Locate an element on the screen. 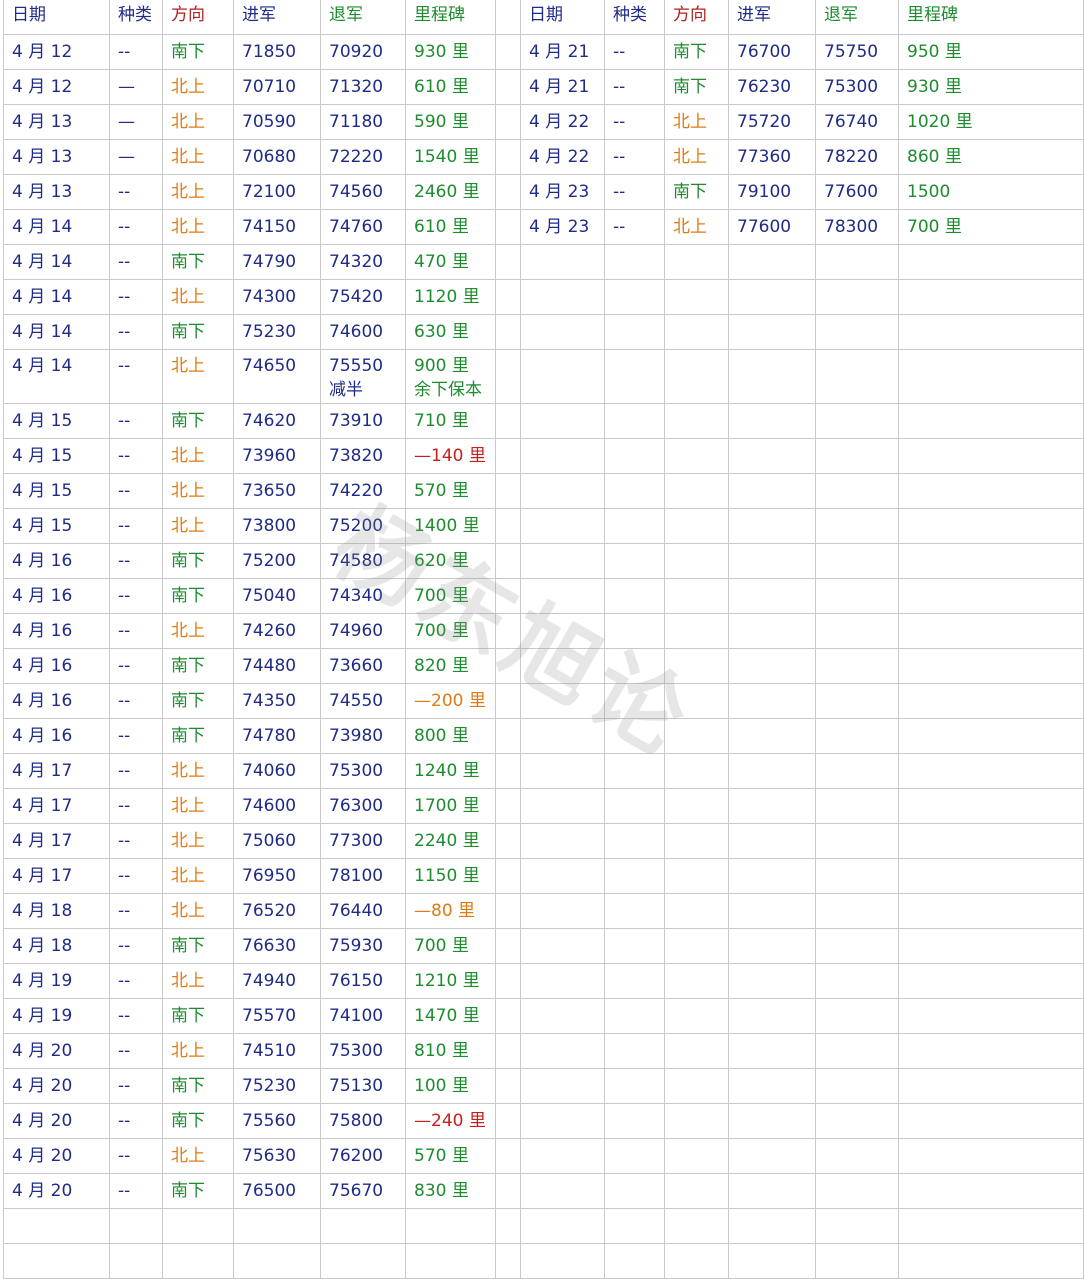 This screenshot has height=1279, width=1084. left-milestone-cell: —140 里 is located at coordinates (450, 456).